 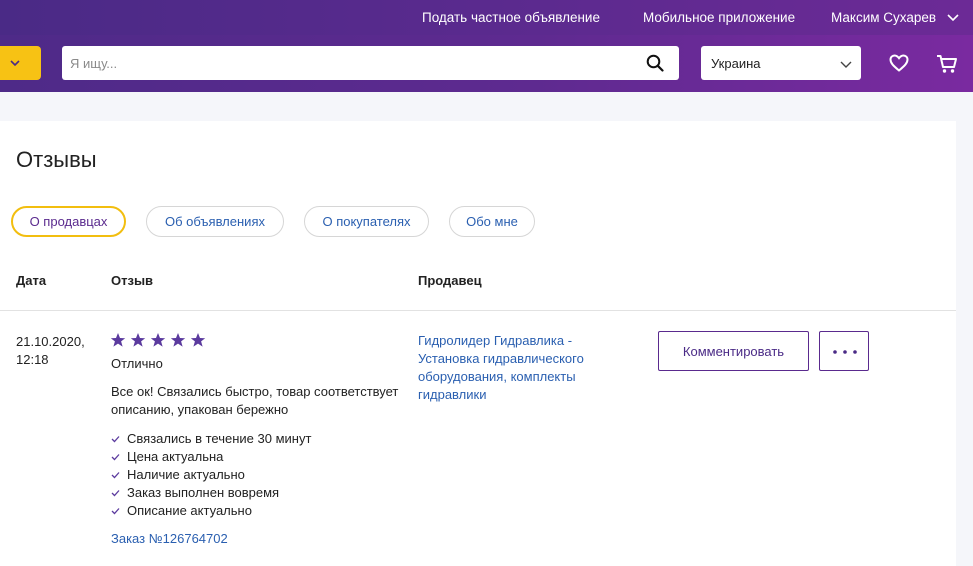 I want to click on page-title: Отзывы, so click(x=56, y=159).